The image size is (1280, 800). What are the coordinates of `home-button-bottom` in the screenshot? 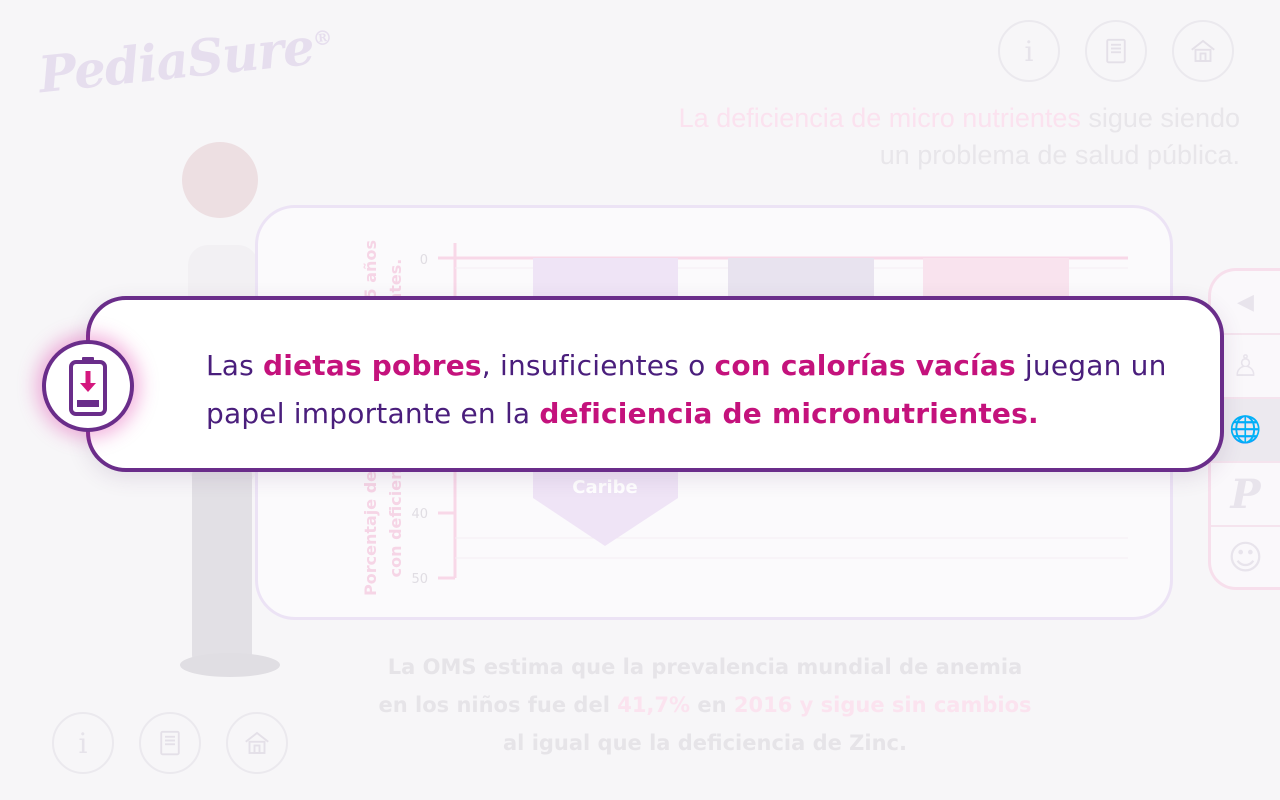 It's located at (257, 743).